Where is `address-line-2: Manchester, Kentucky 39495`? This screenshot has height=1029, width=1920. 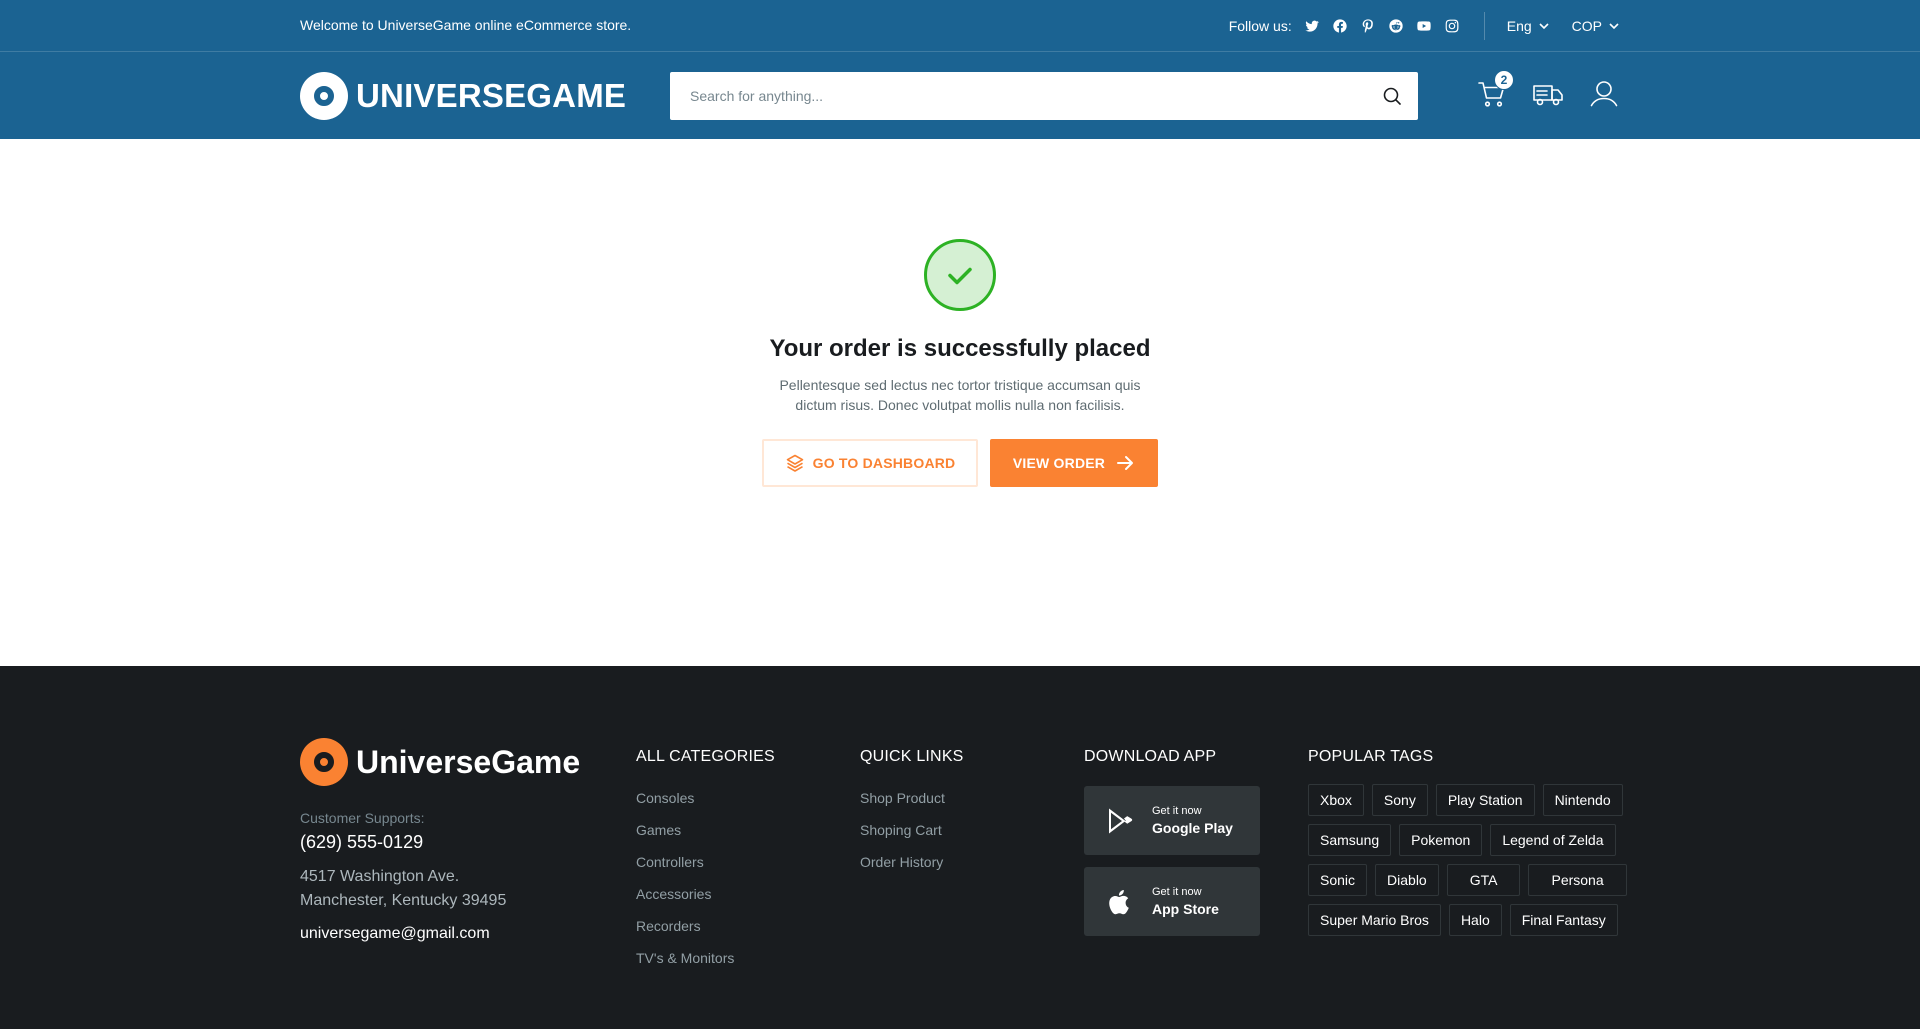
address-line-2: Manchester, Kentucky 39495 is located at coordinates (403, 900).